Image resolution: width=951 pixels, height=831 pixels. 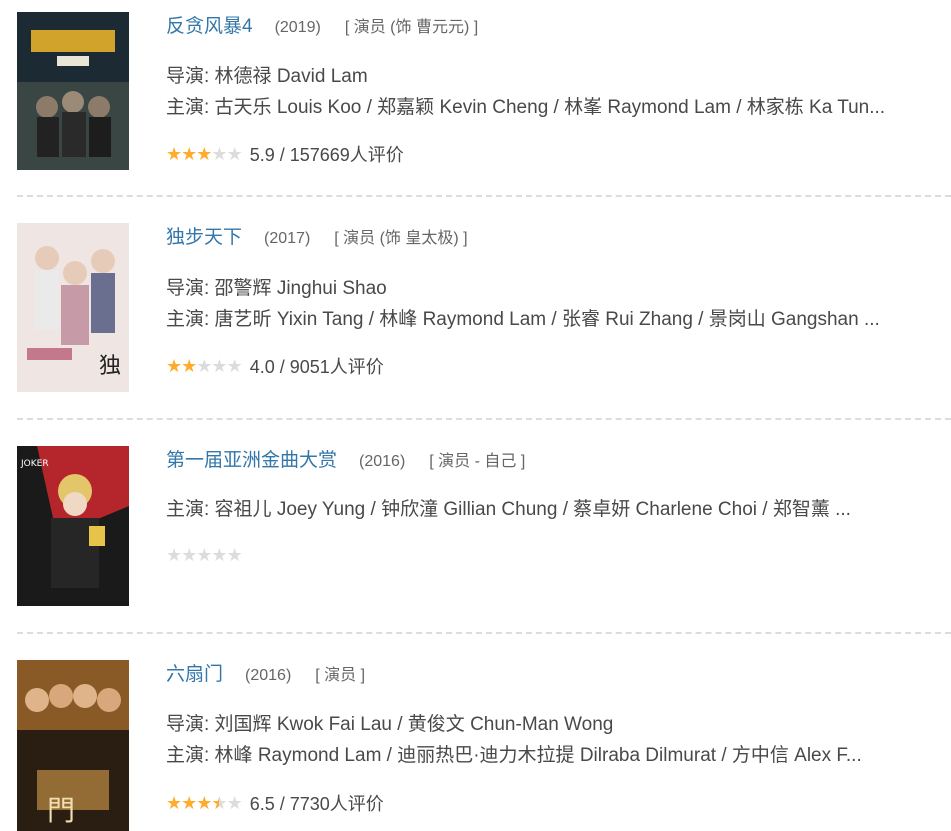 What do you see at coordinates (411, 27) in the screenshot?
I see `movie-role: [ 演员 (饰 曹元元) ]` at bounding box center [411, 27].